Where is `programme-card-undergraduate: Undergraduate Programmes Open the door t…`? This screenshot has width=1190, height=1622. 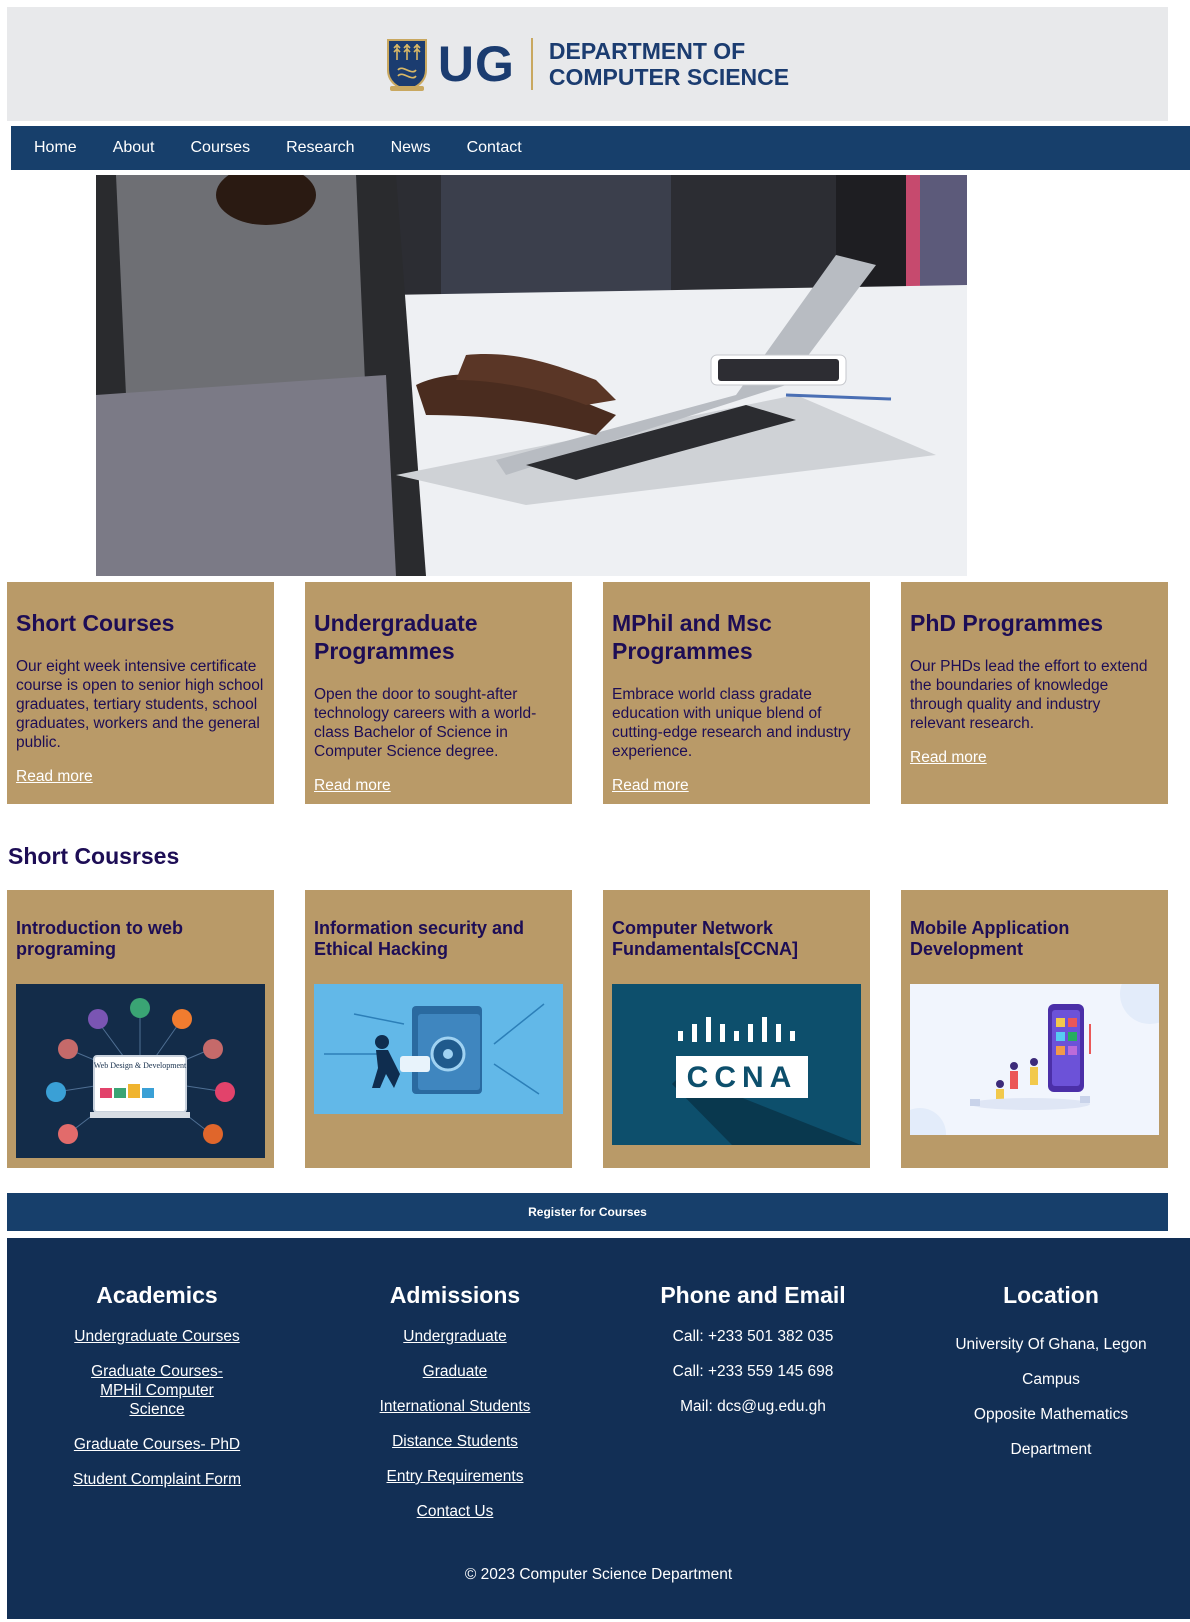
programme-card-undergraduate: Undergraduate Programmes Open the door t… is located at coordinates (438, 693).